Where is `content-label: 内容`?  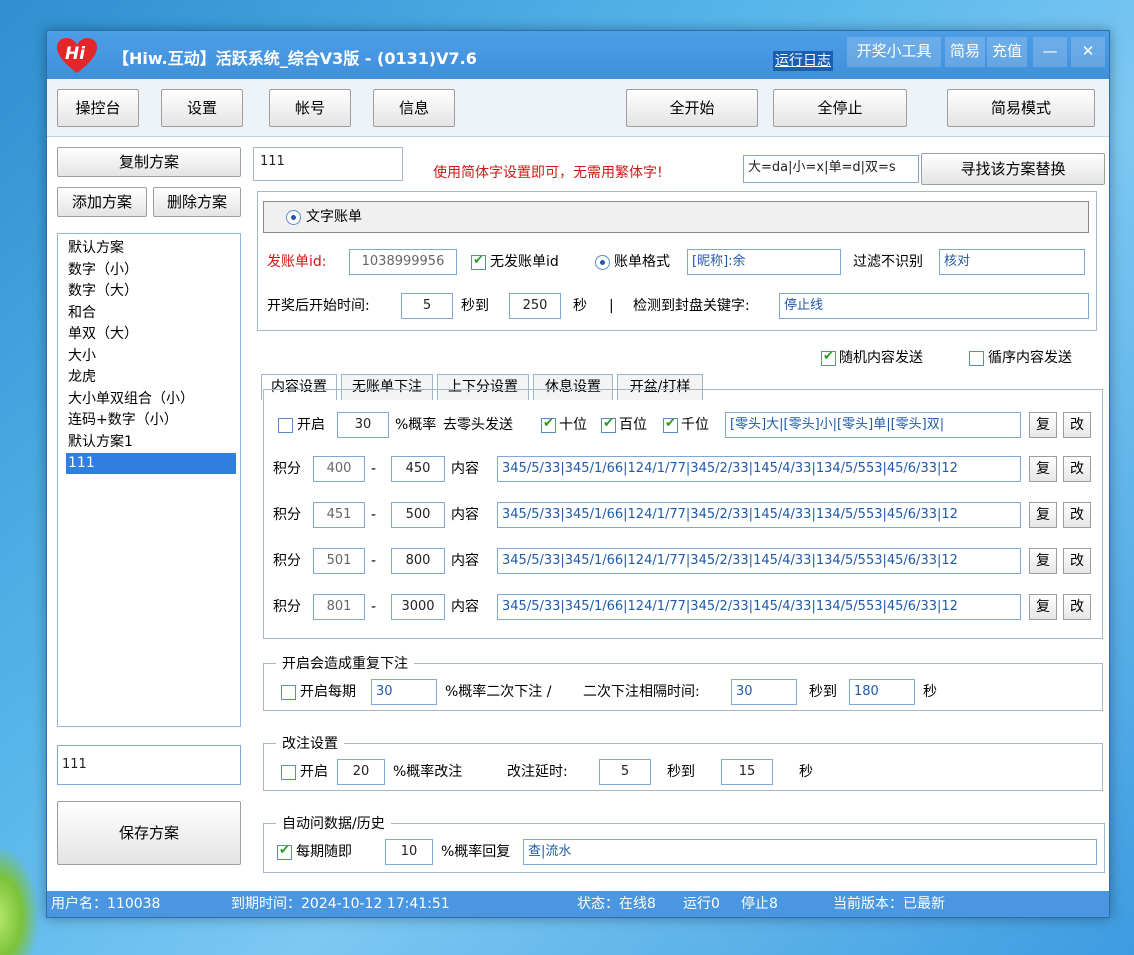 content-label: 内容 is located at coordinates (465, 469).